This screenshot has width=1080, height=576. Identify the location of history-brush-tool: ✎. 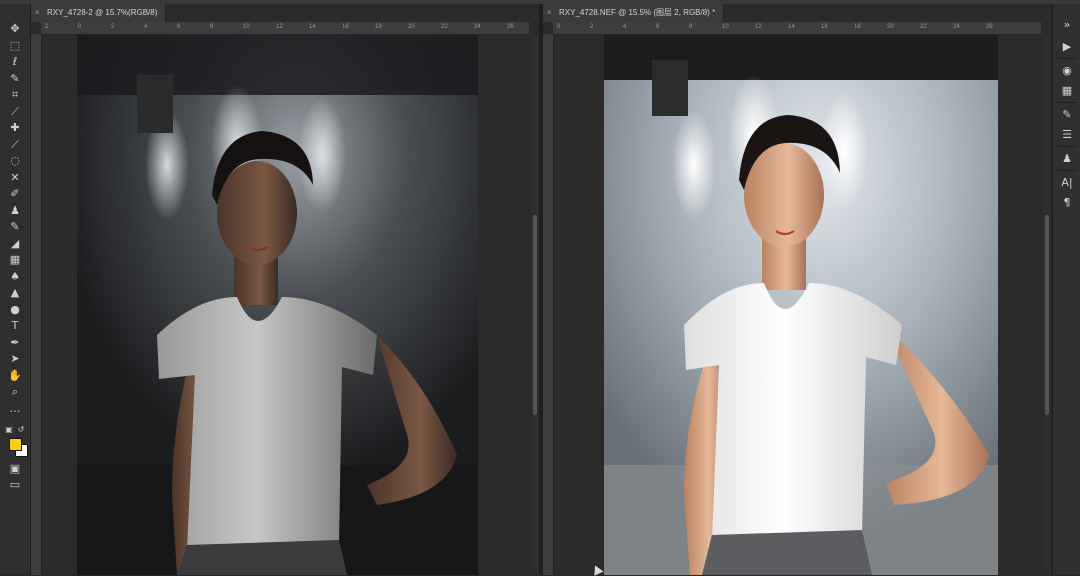
(15, 227).